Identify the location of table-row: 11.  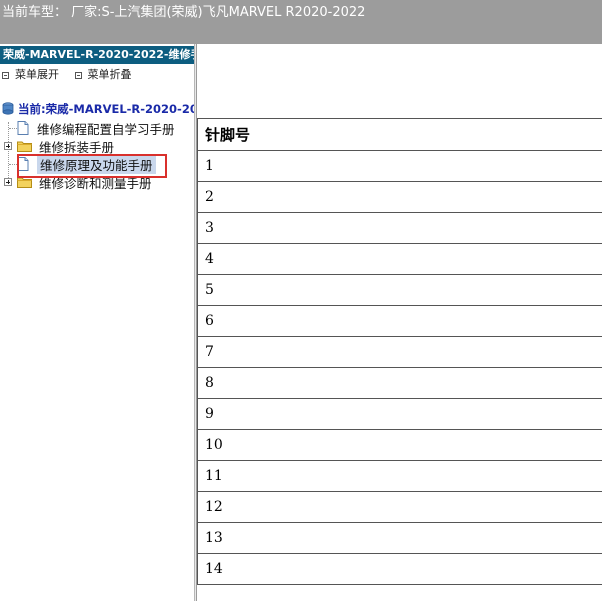
(399, 476).